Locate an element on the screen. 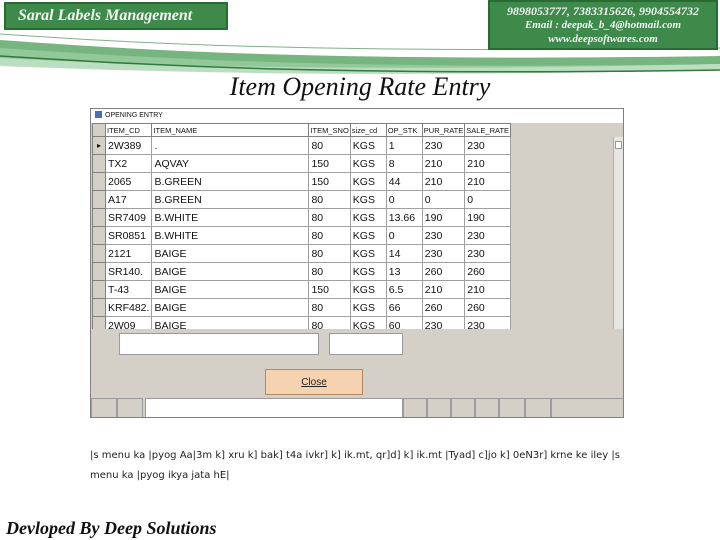 This screenshot has height=540, width=720. table-row: ▸ 2W389. 80 KGS 1 230 230 is located at coordinates (302, 145).